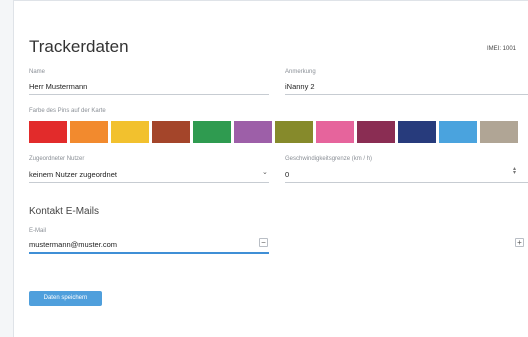 This screenshot has height=337, width=528. What do you see at coordinates (265, 172) in the screenshot?
I see `chevron-down-icon: ⌄` at bounding box center [265, 172].